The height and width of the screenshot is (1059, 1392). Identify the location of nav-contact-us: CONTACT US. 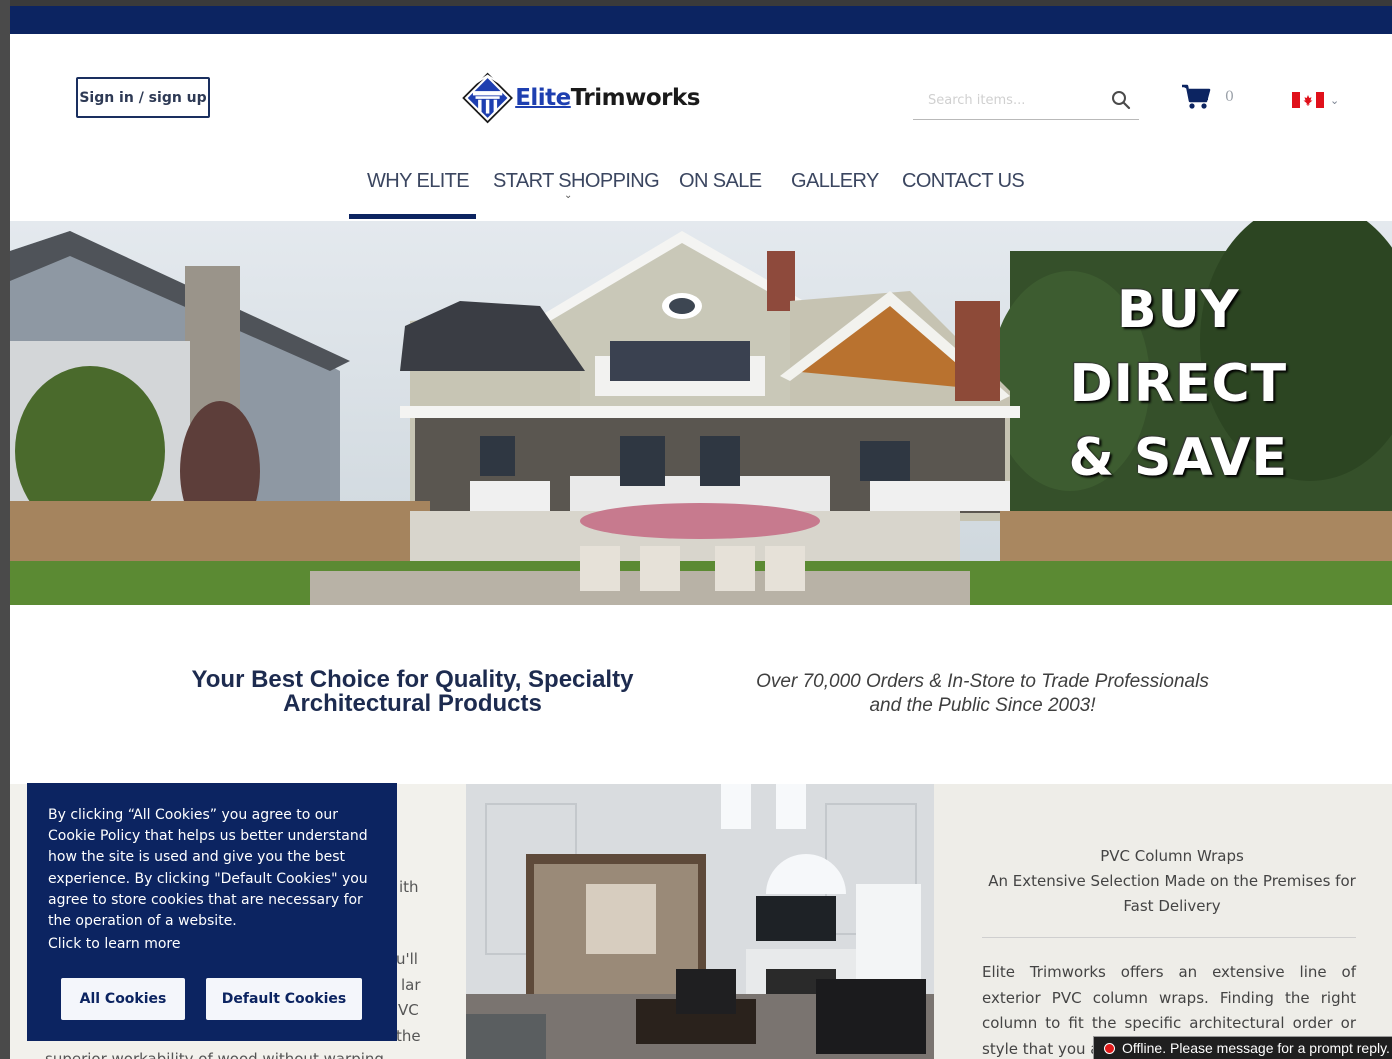
(963, 181).